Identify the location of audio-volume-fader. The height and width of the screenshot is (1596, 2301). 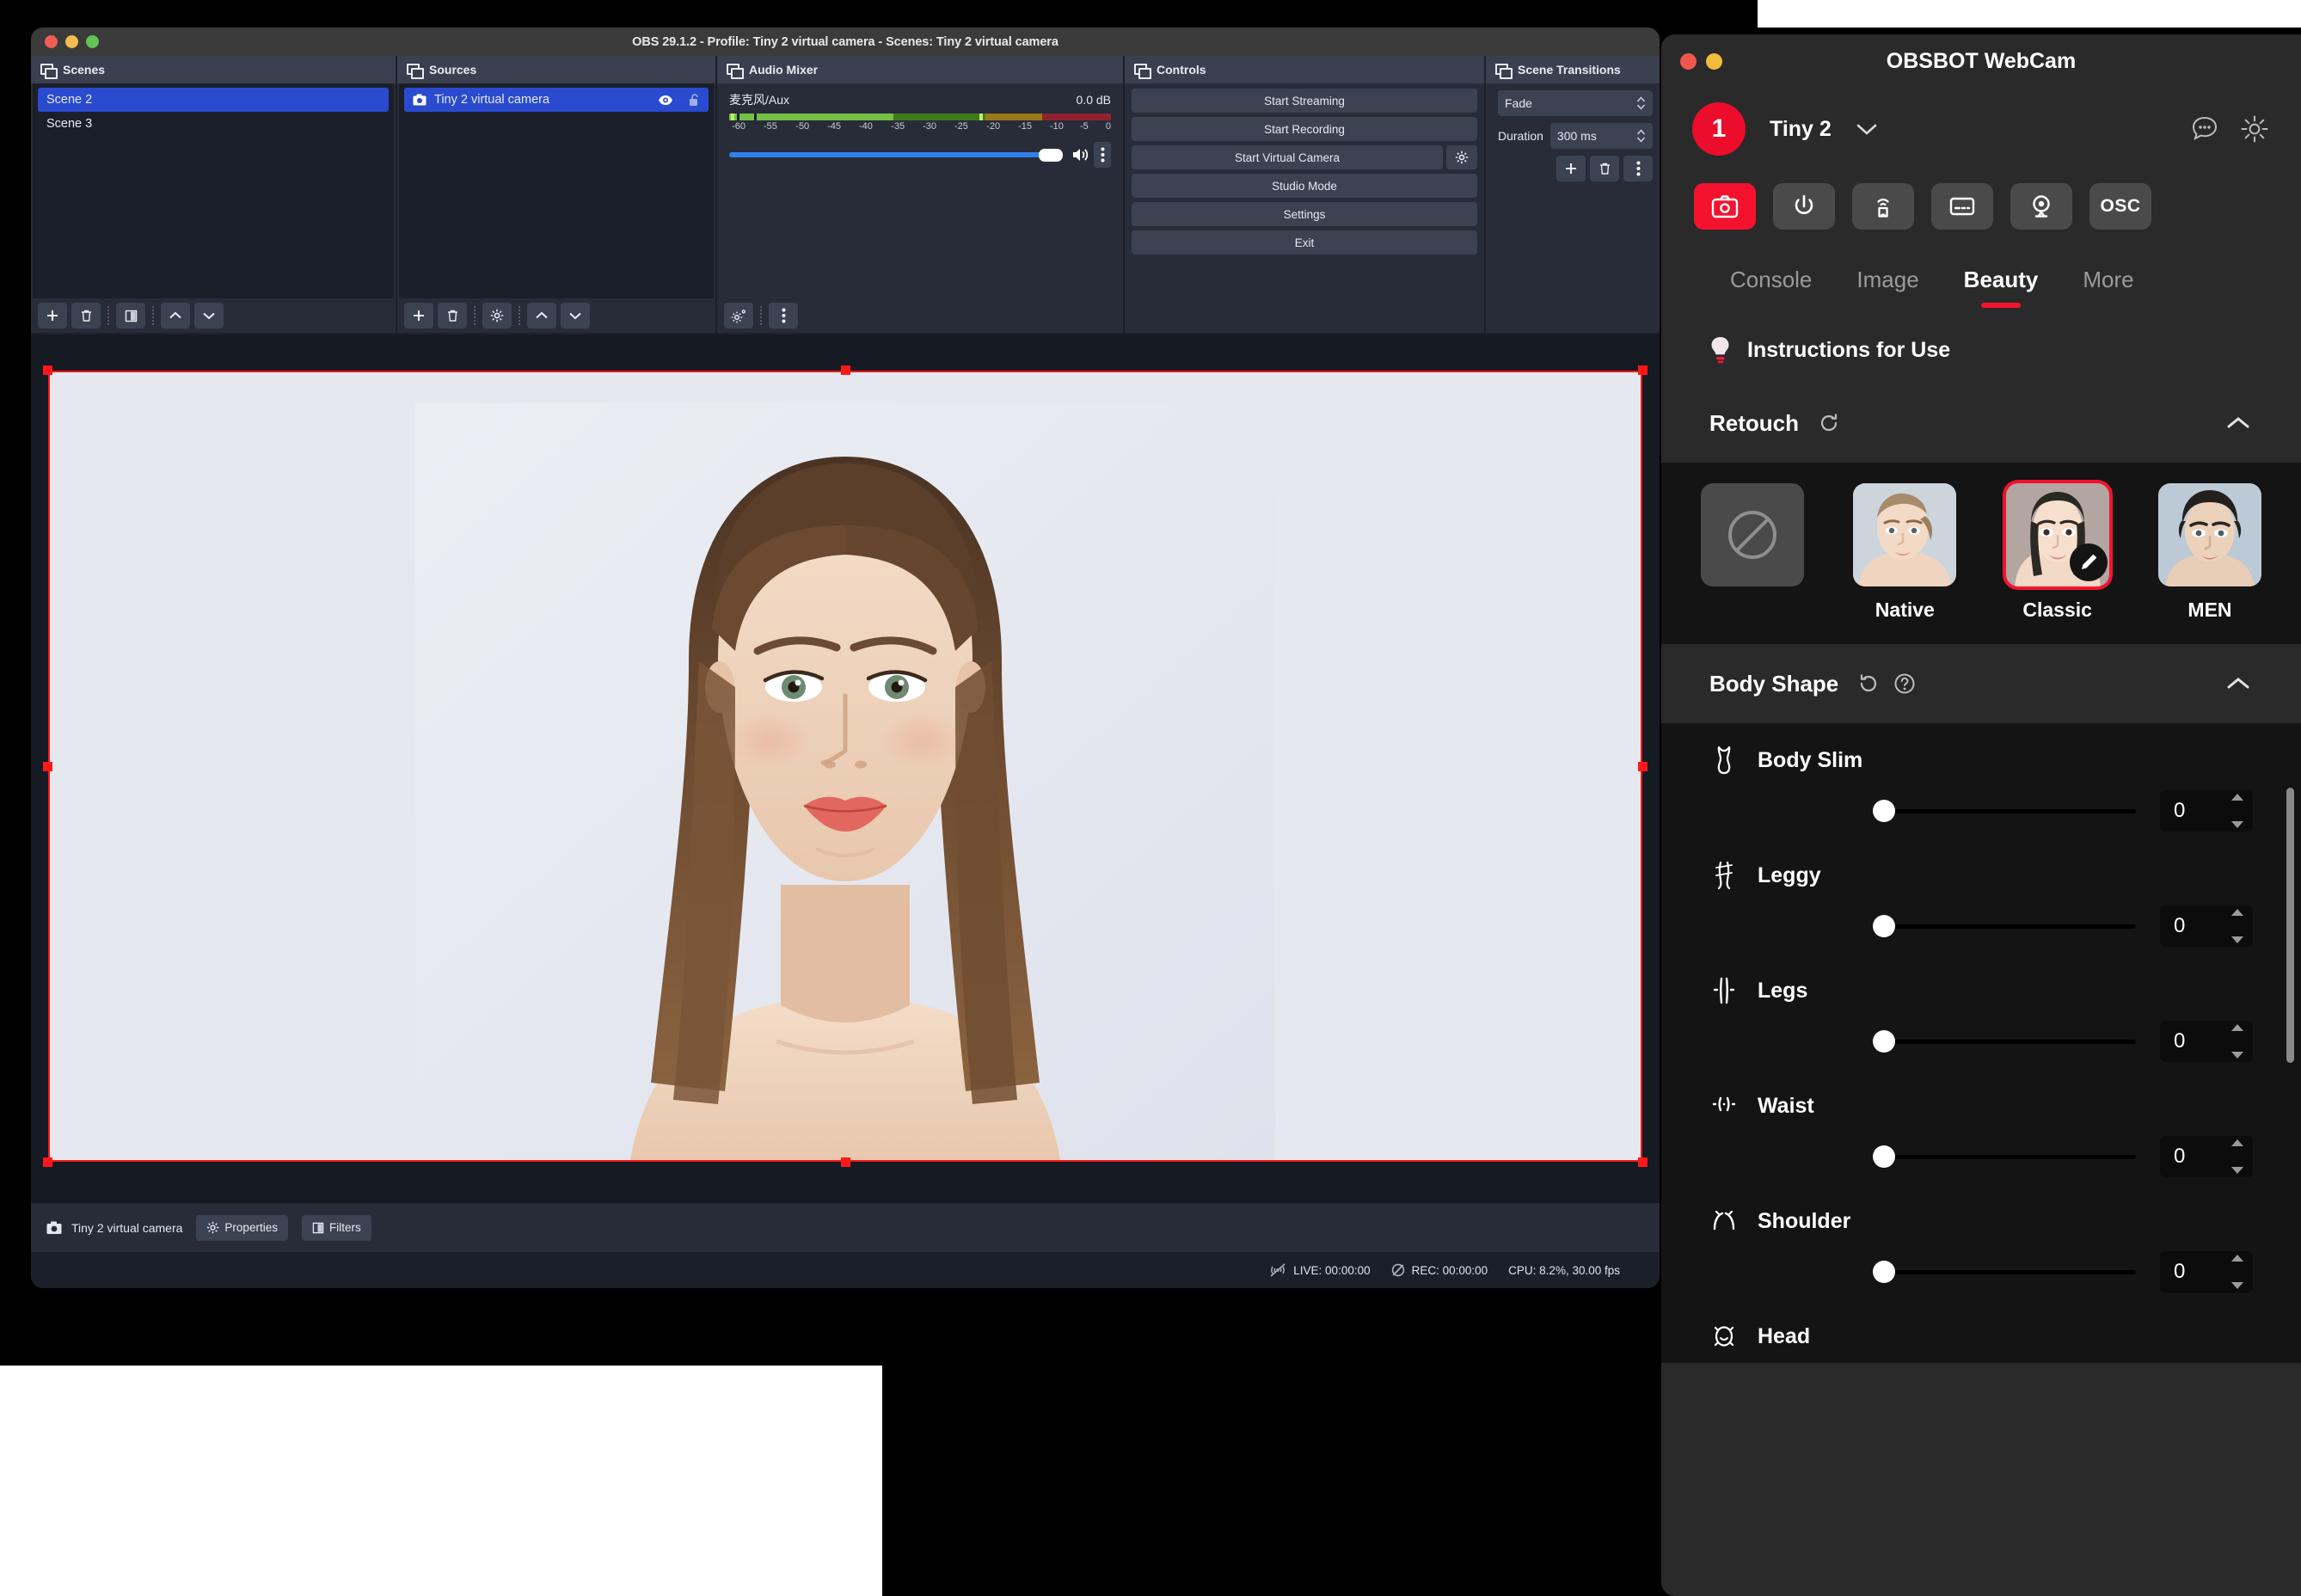
(920, 155).